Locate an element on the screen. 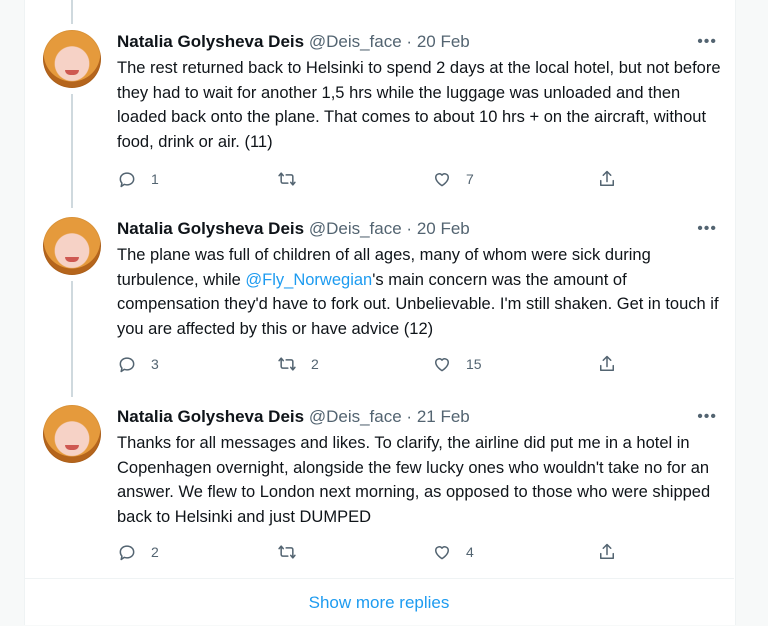 The image size is (768, 626). reply-button: 2 is located at coordinates (138, 552).